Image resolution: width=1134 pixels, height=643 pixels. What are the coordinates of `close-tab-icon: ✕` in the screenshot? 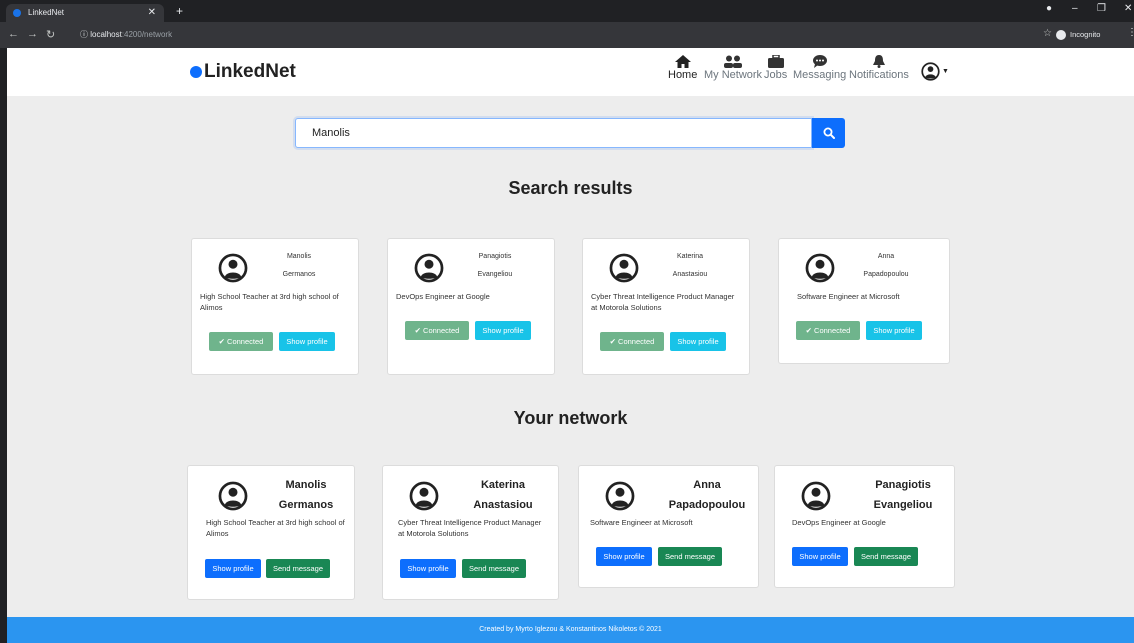 It's located at (152, 13).